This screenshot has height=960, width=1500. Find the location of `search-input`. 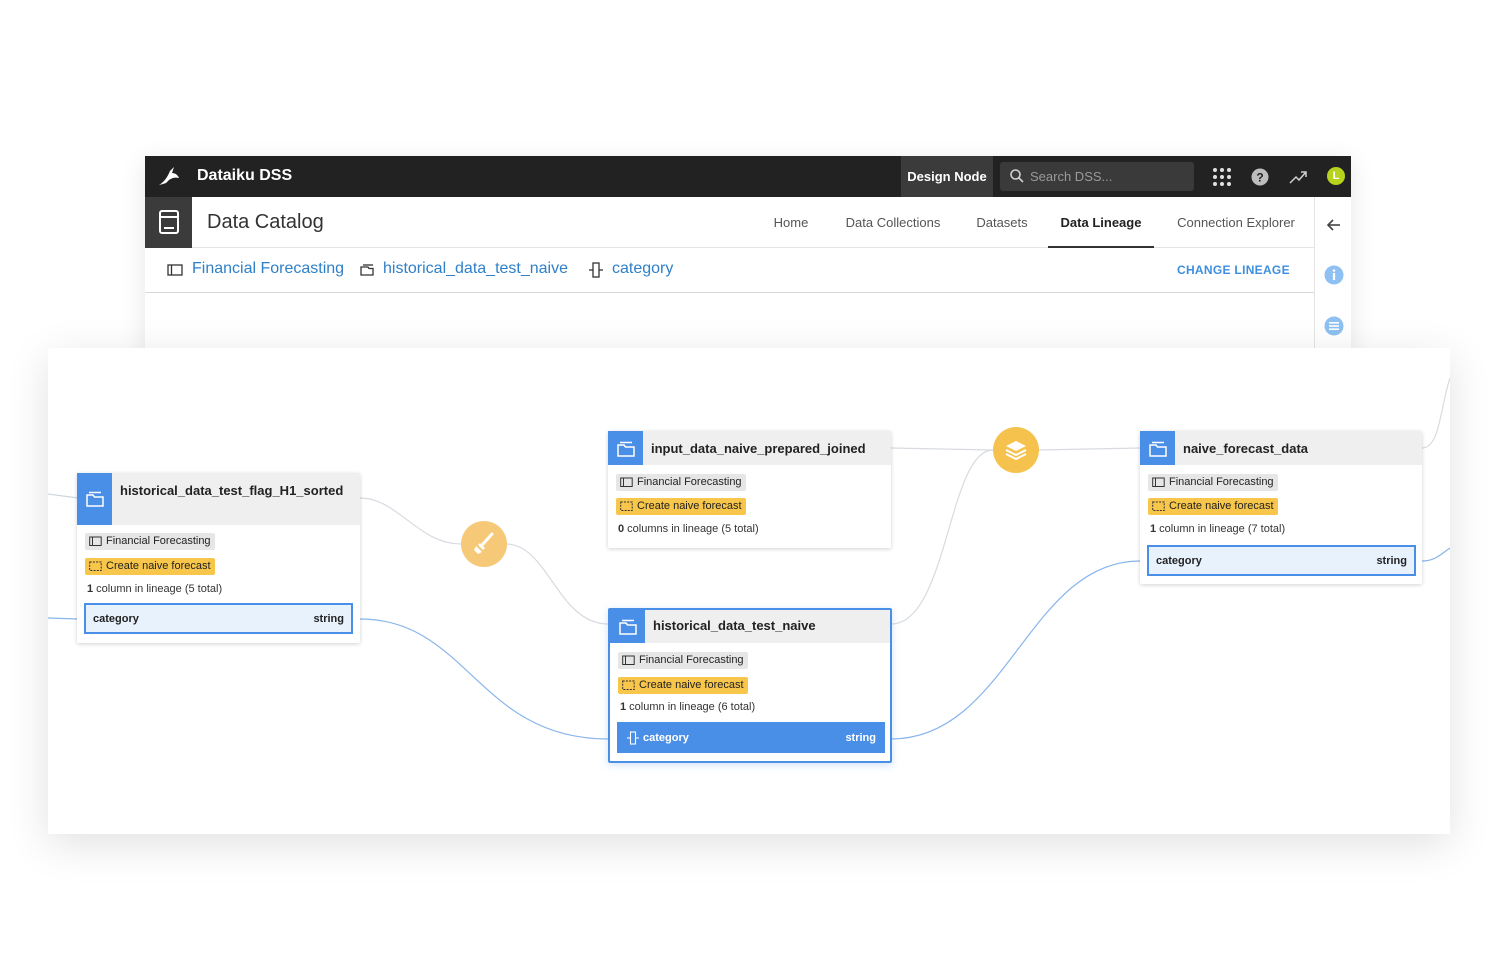

search-input is located at coordinates (1108, 176).